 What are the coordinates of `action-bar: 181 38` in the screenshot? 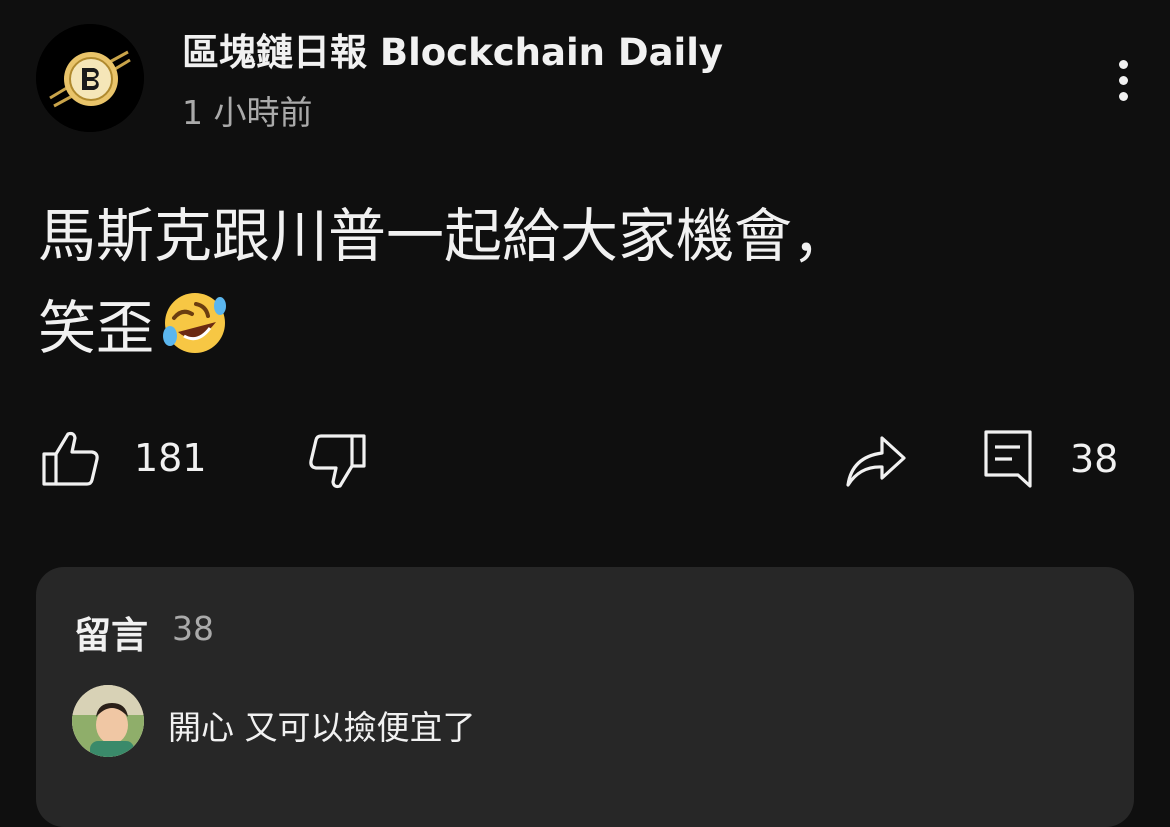 It's located at (585, 460).